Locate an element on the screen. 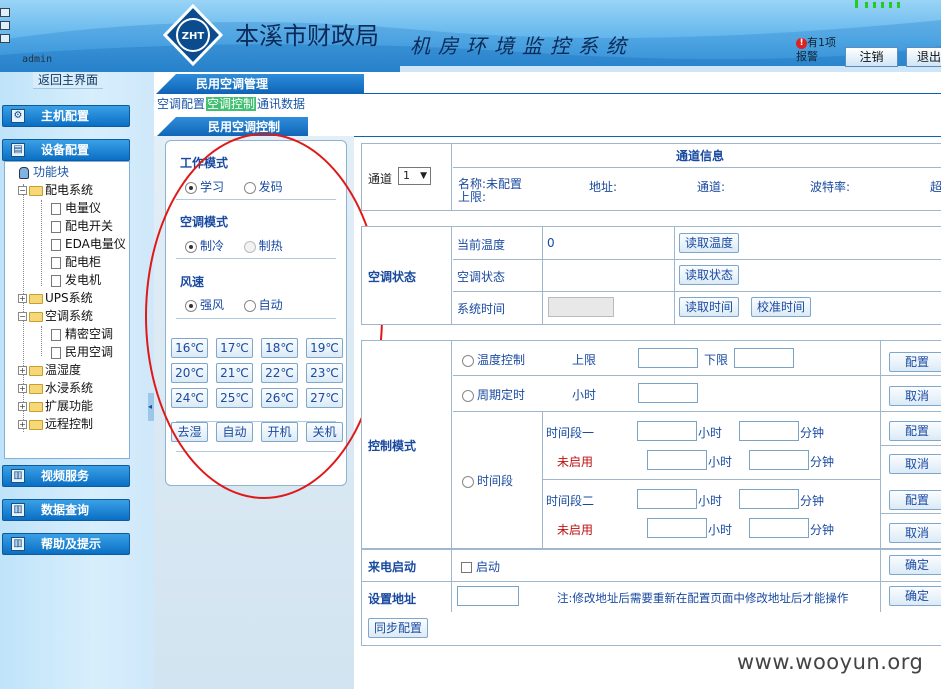  back-to-main-link: 返回主界面 is located at coordinates (68, 80).